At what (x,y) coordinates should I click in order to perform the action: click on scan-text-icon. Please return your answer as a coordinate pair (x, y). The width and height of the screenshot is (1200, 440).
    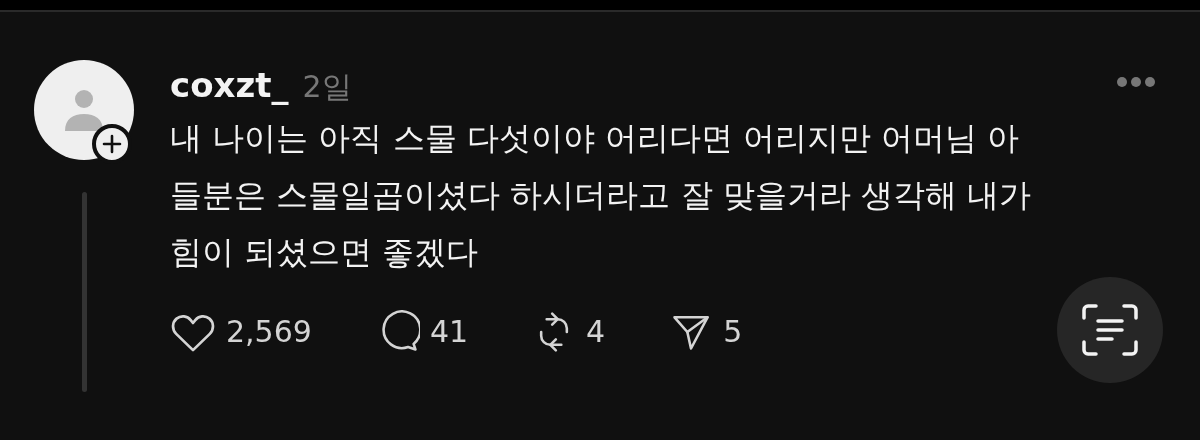
    Looking at the image, I should click on (1110, 330).